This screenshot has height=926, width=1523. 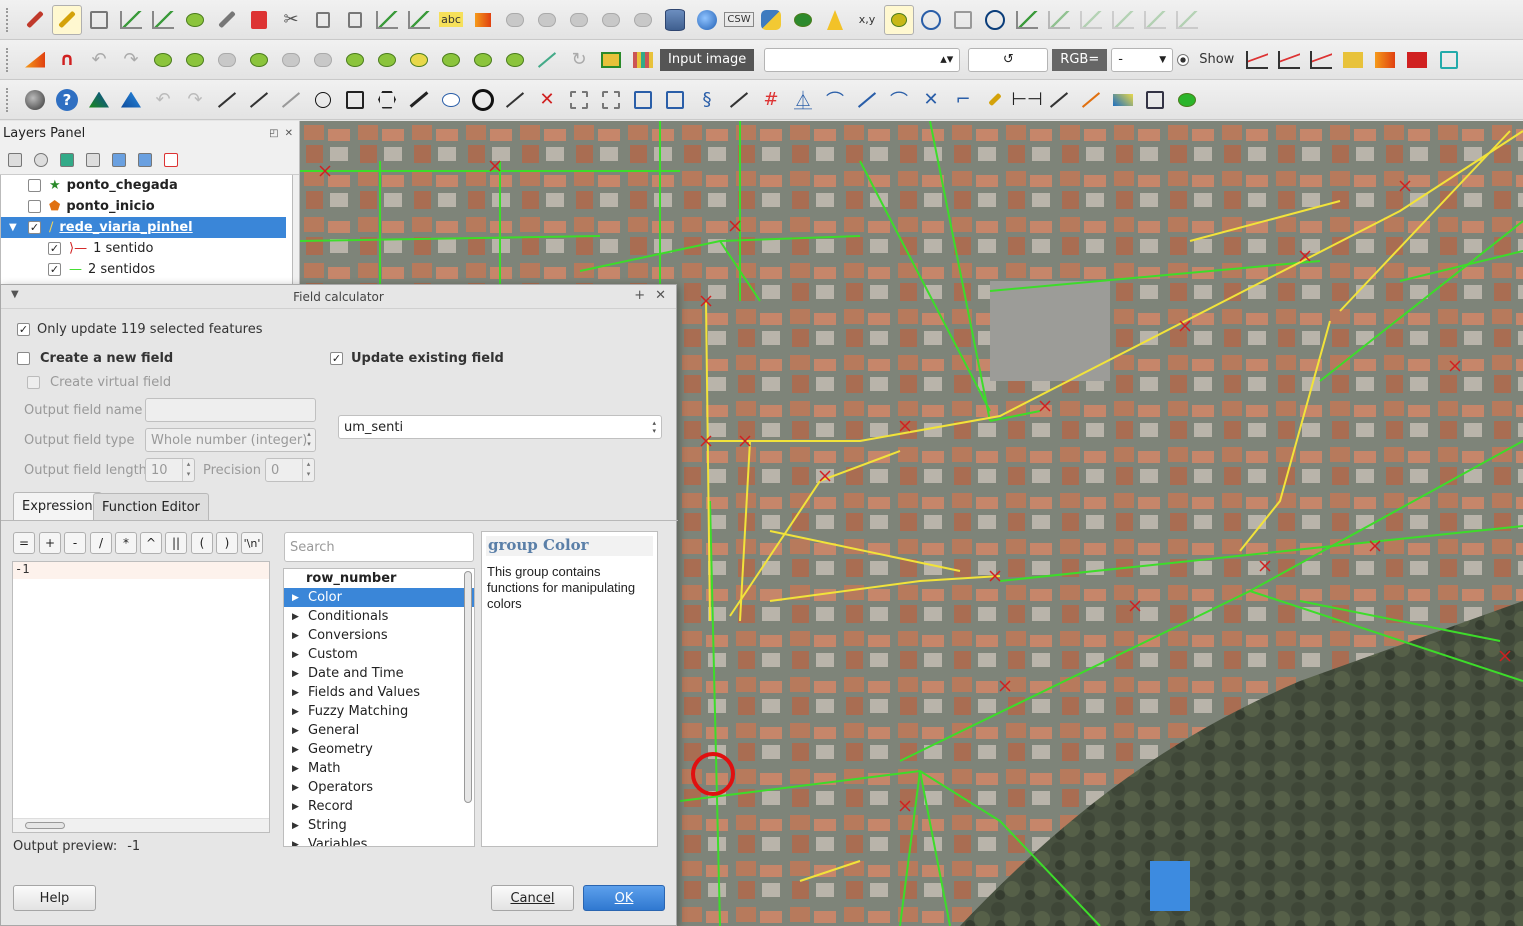 I want to click on move-feature-icon, so click(x=195, y=20).